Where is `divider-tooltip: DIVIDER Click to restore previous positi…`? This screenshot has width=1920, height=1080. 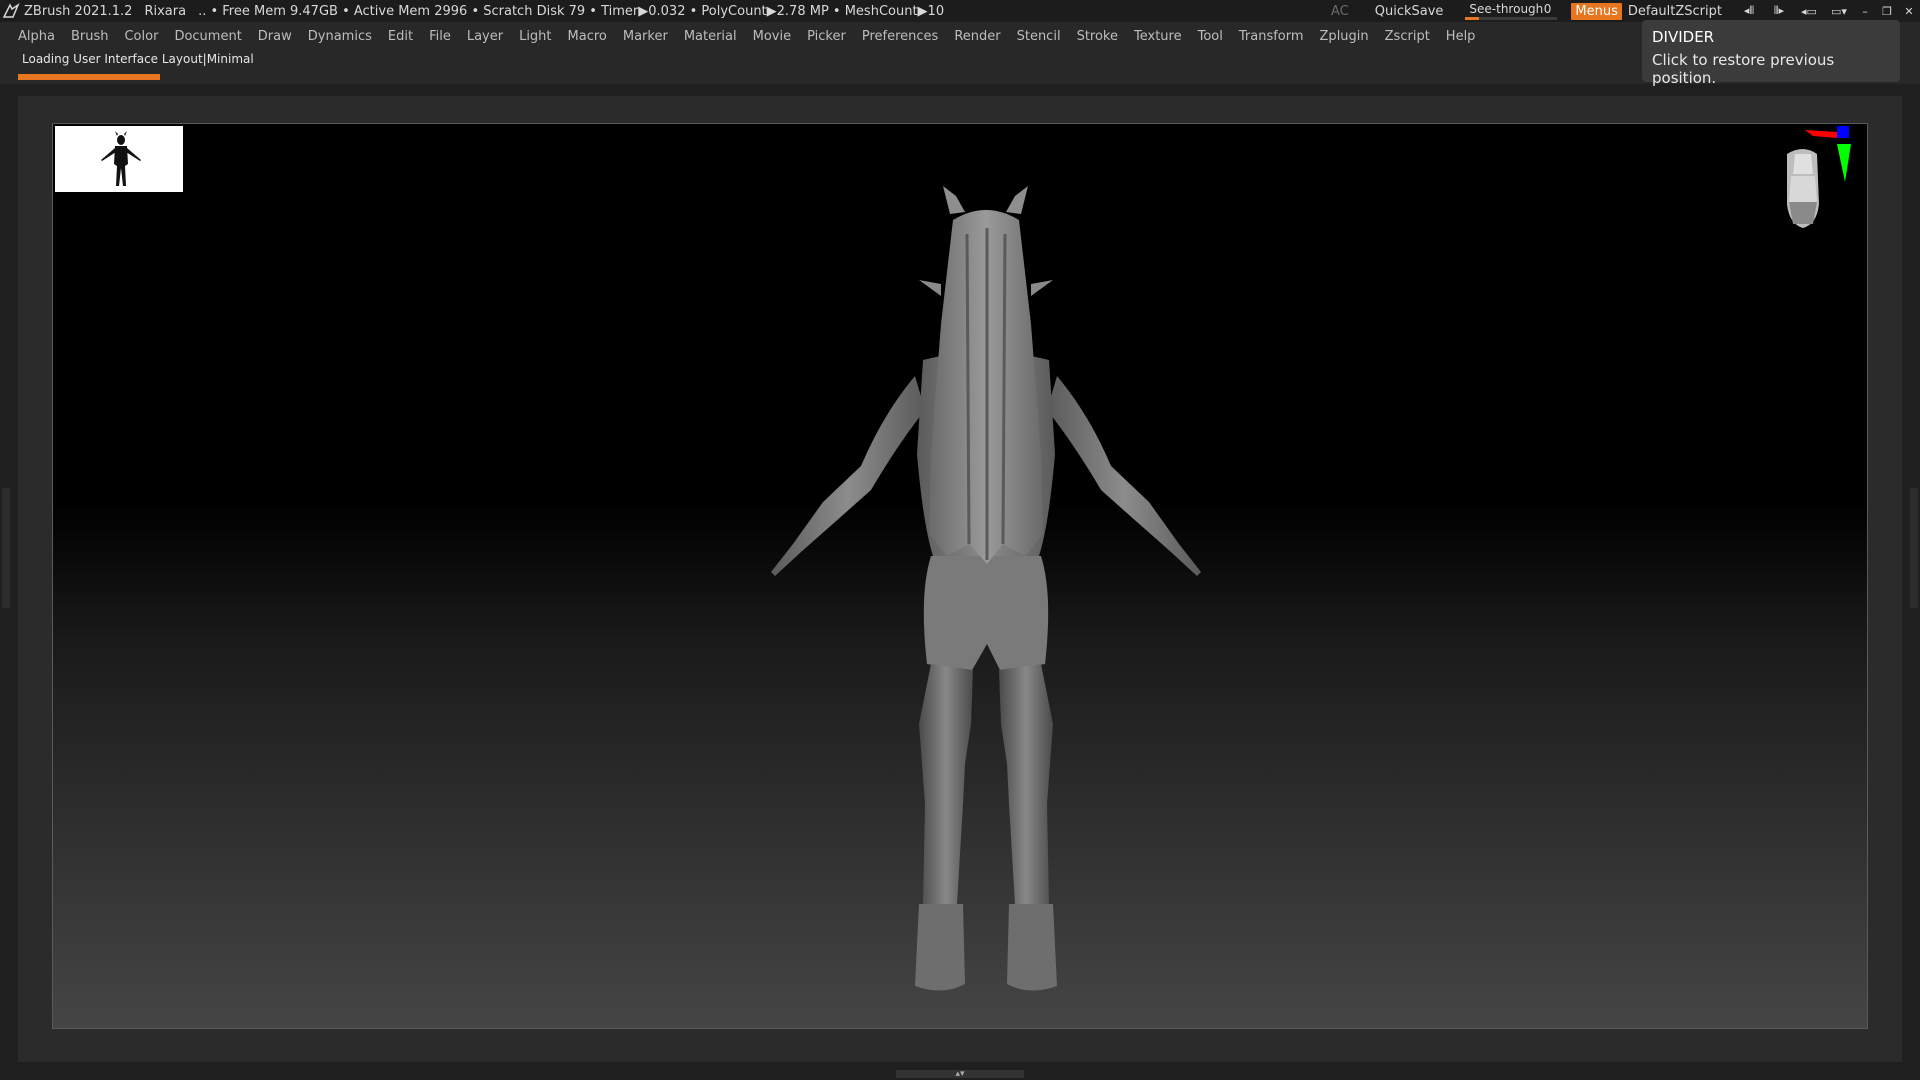
divider-tooltip: DIVIDER Click to restore previous positi… is located at coordinates (1771, 53).